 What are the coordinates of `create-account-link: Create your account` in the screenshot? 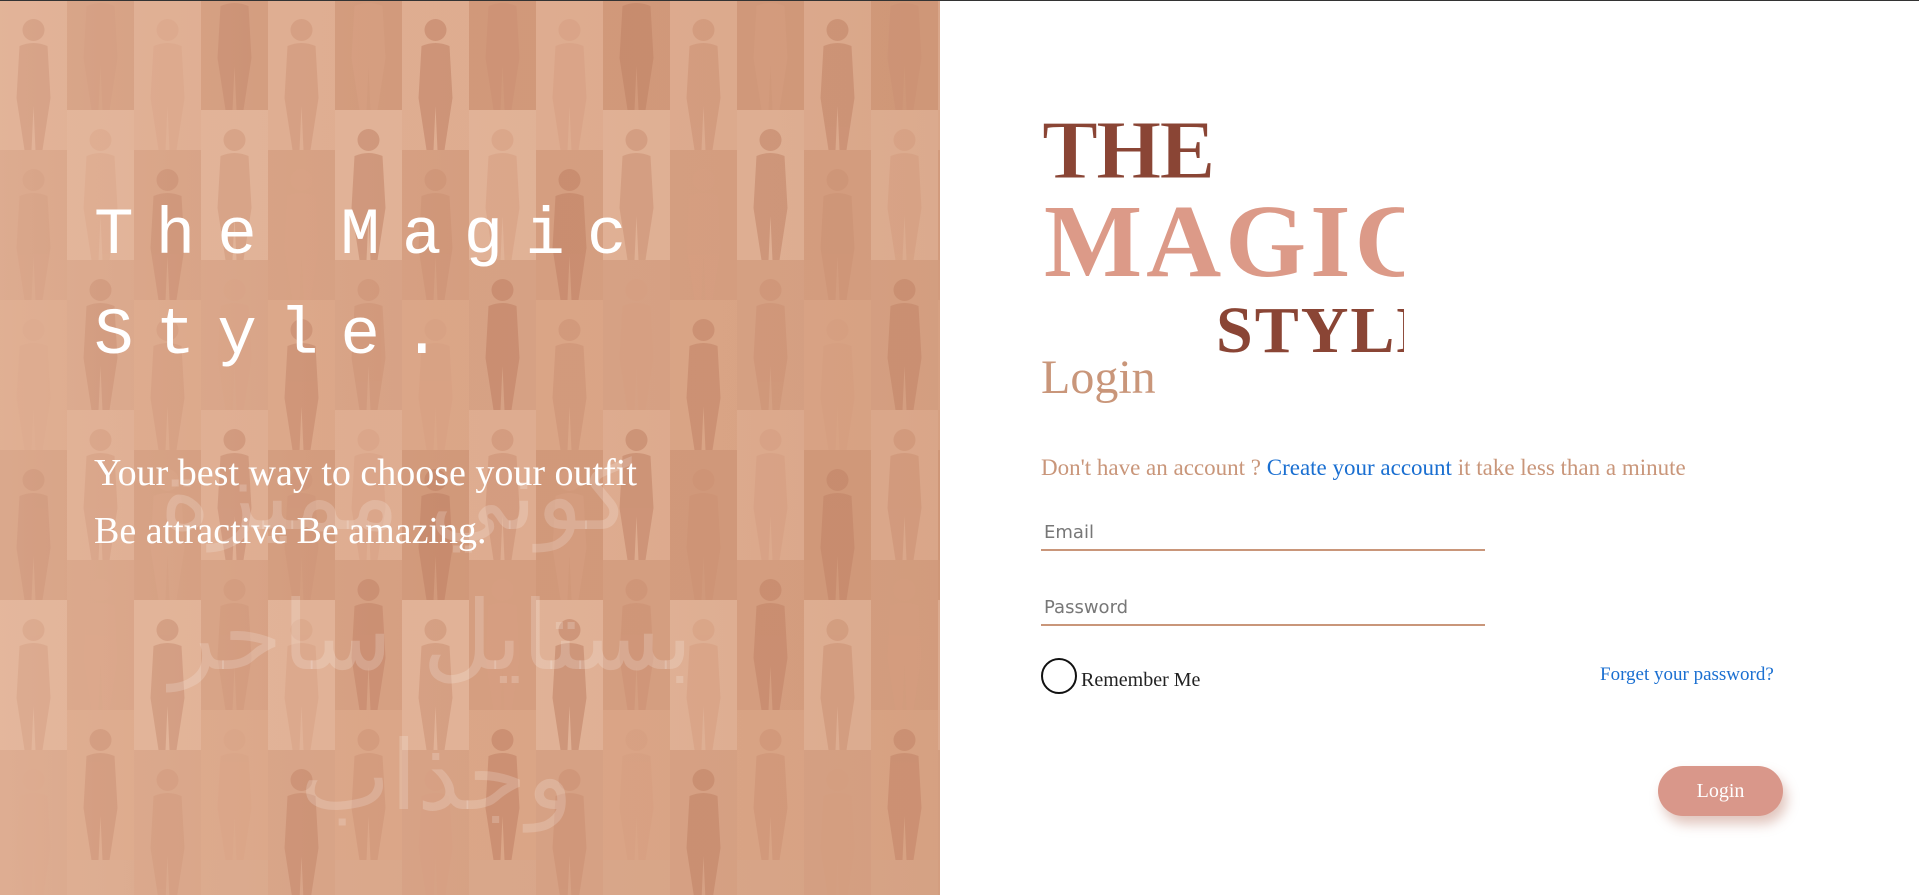 It's located at (1359, 467).